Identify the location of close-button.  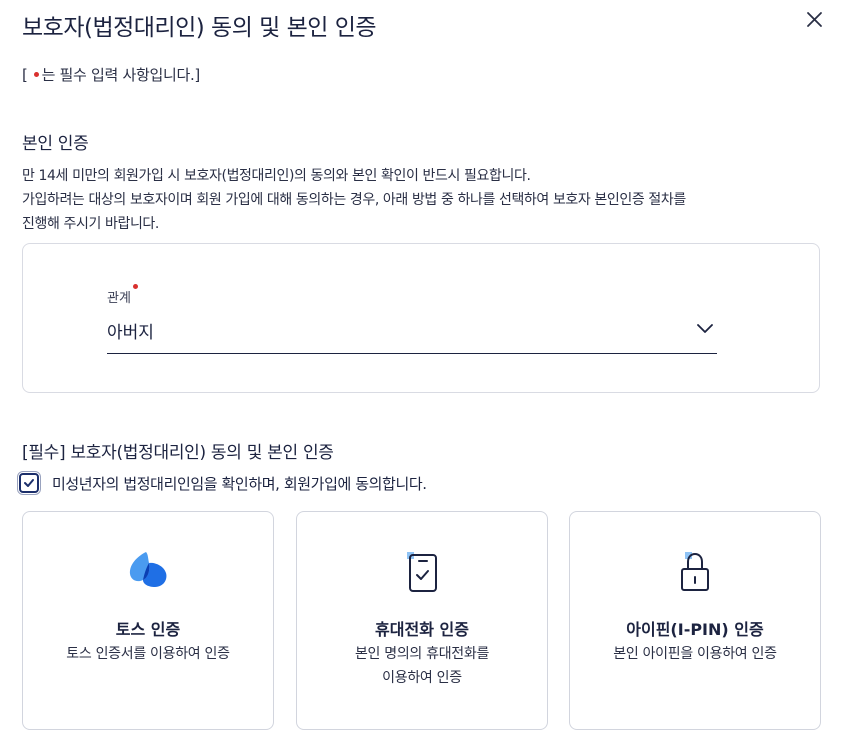
(815, 20).